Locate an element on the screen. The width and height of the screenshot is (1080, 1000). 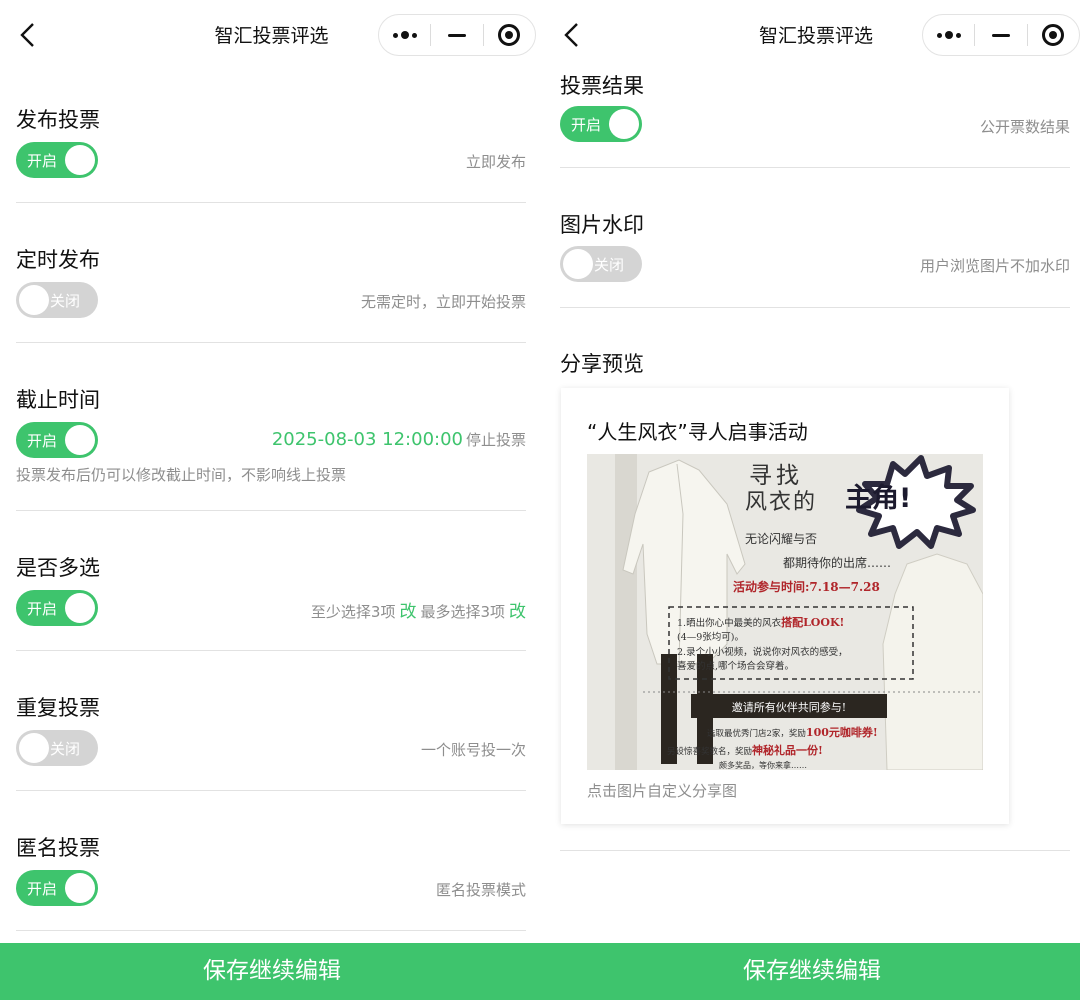
toggle-label: 关闭 is located at coordinates (609, 265).